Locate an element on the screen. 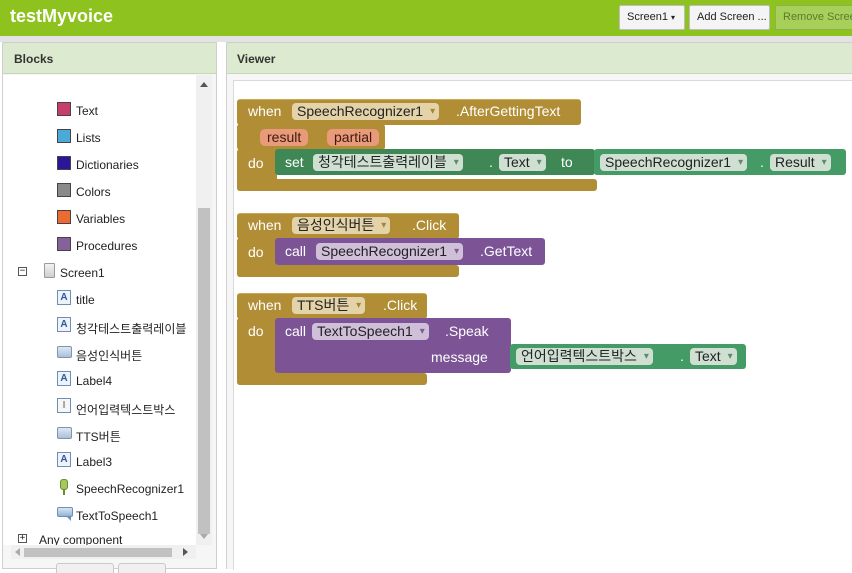  getter-component-dropdown: 언어입력텍스트박스 is located at coordinates (584, 356).